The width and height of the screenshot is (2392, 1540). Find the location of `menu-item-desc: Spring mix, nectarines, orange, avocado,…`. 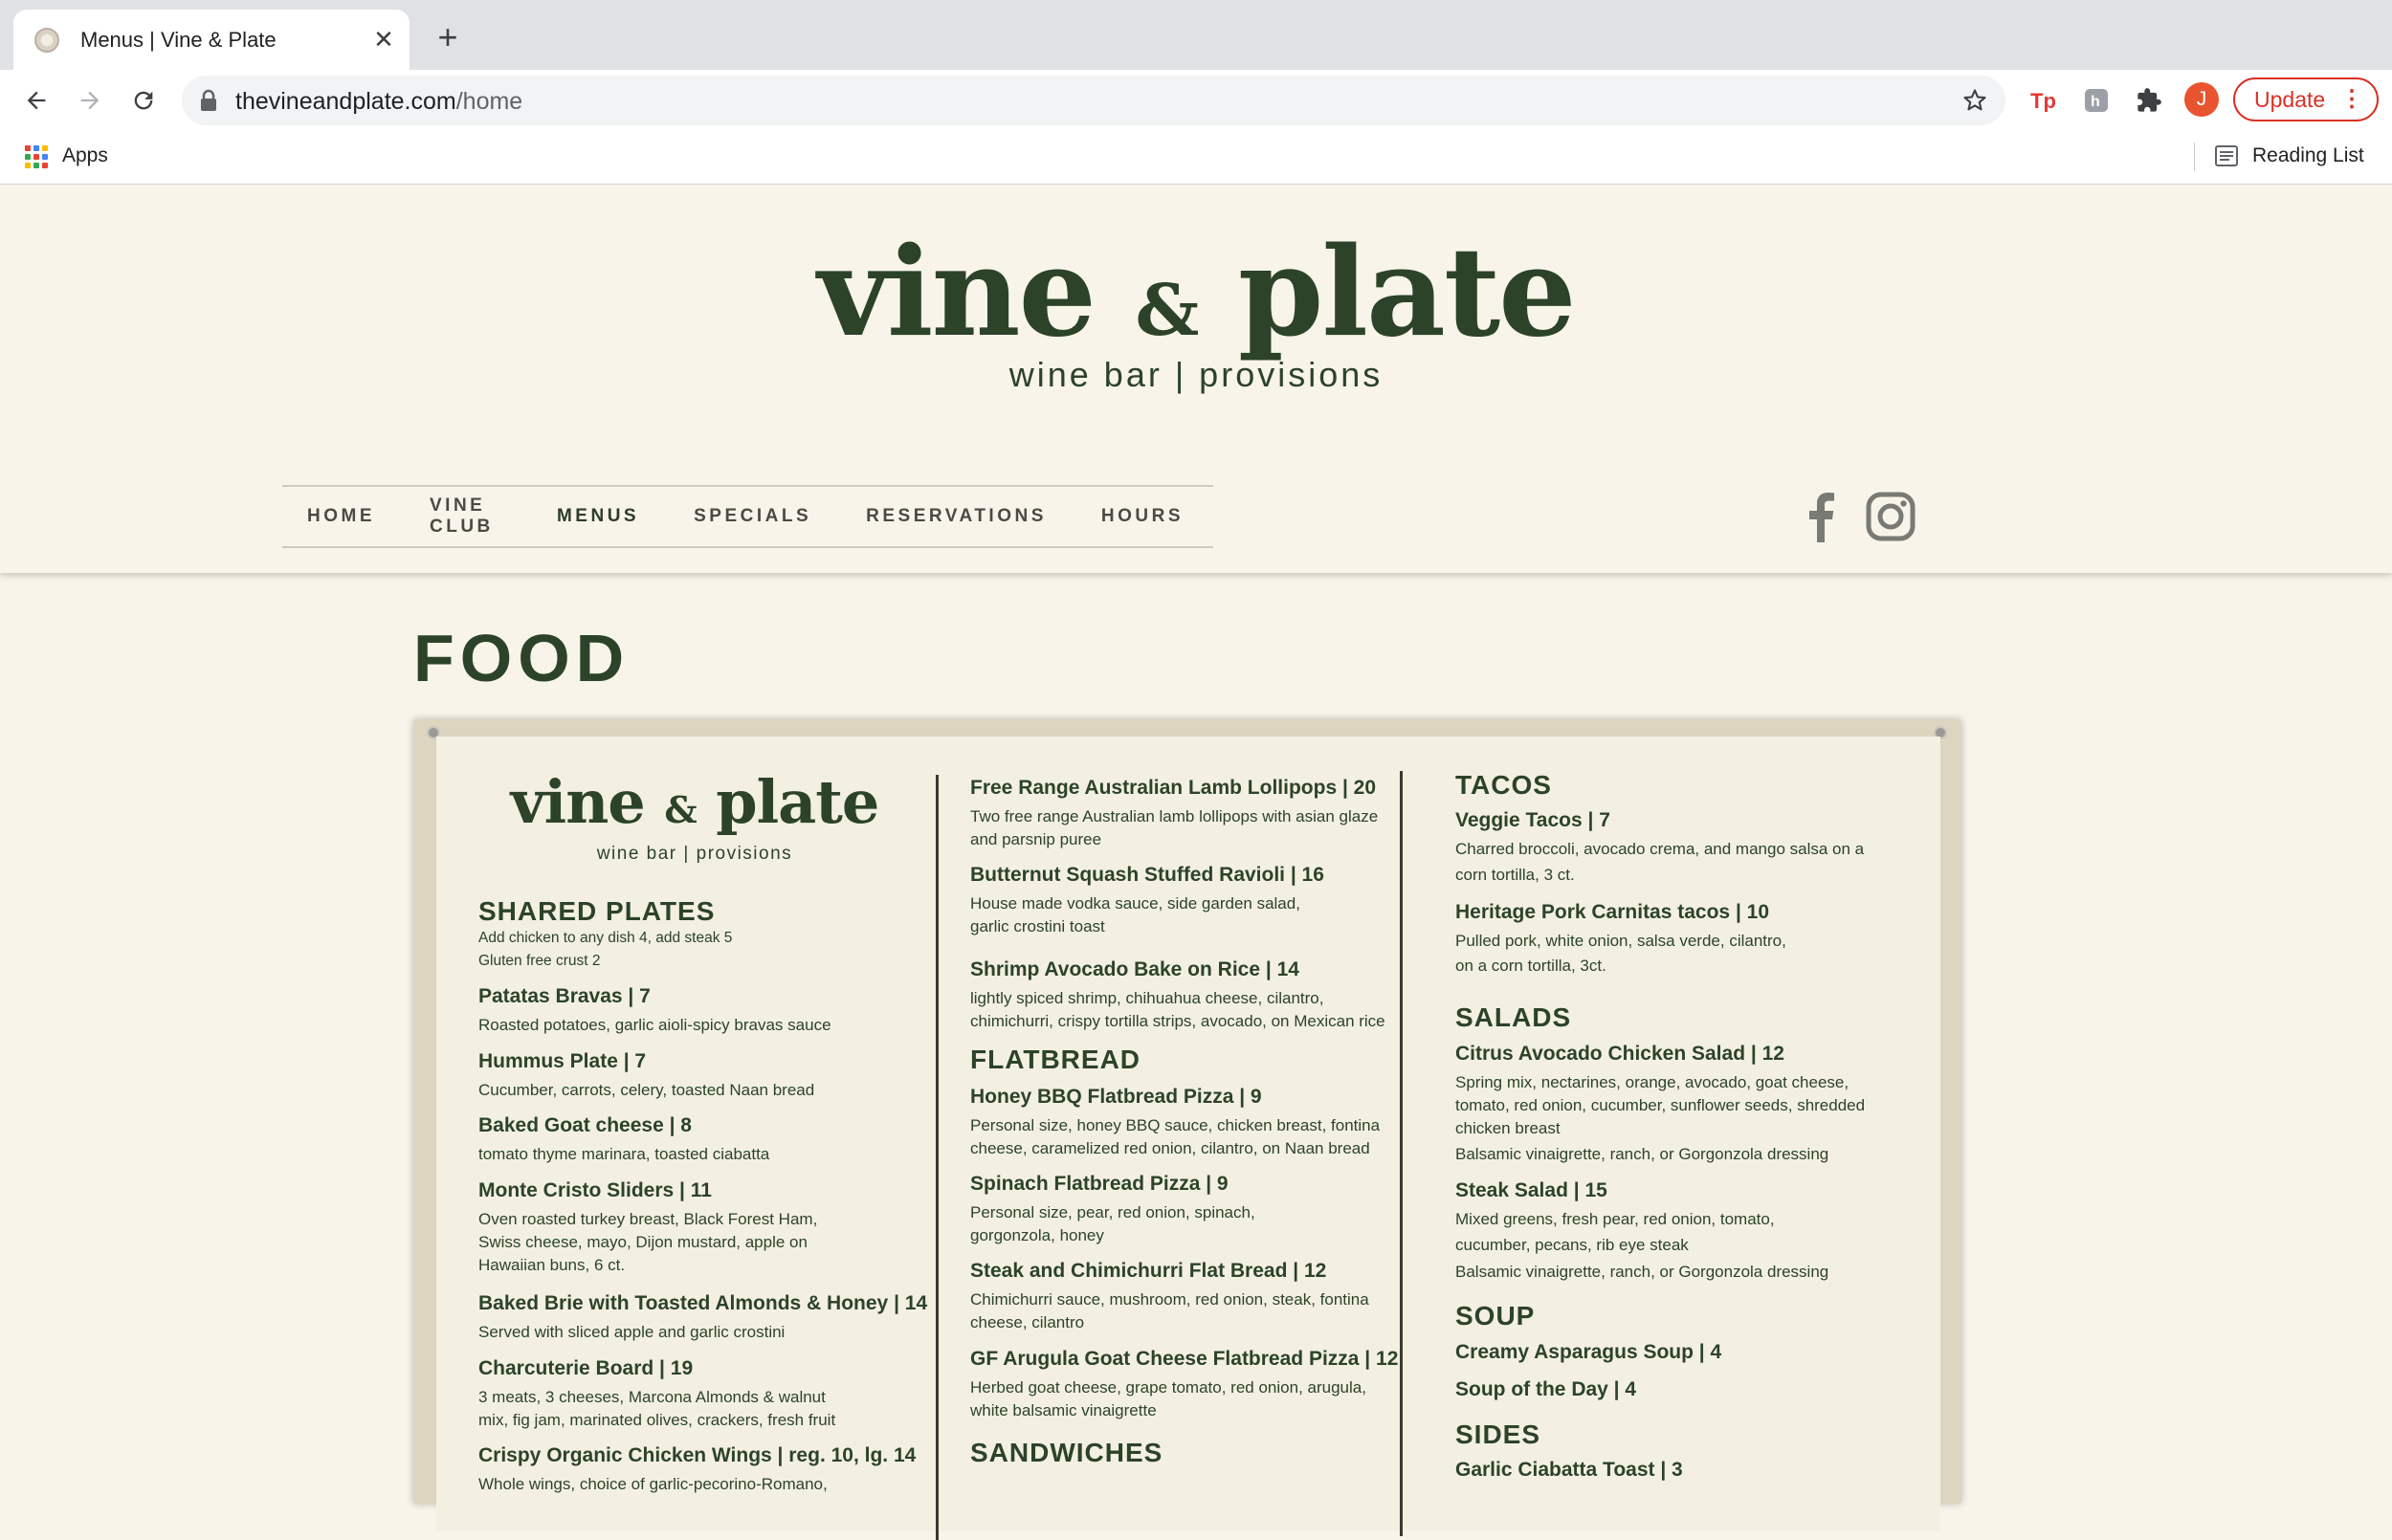

menu-item-desc: Spring mix, nectarines, orange, avocado,… is located at coordinates (1652, 1082).